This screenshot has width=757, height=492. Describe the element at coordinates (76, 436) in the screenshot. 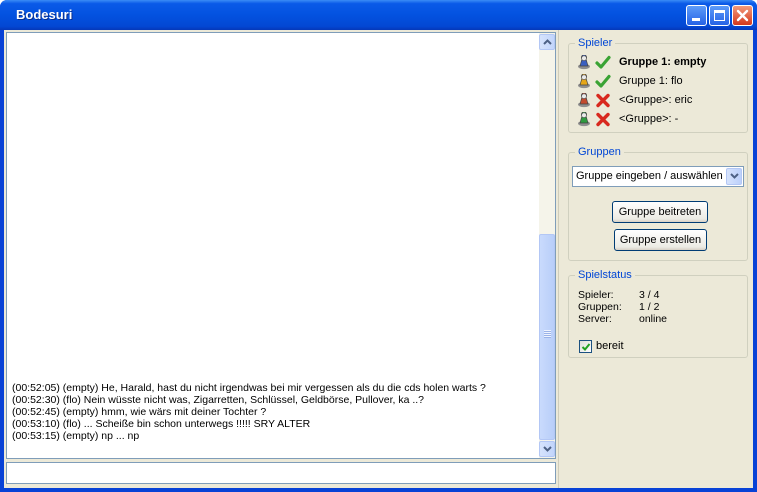

I see `chat-message: (00:53:15) (empty) np ... np` at that location.